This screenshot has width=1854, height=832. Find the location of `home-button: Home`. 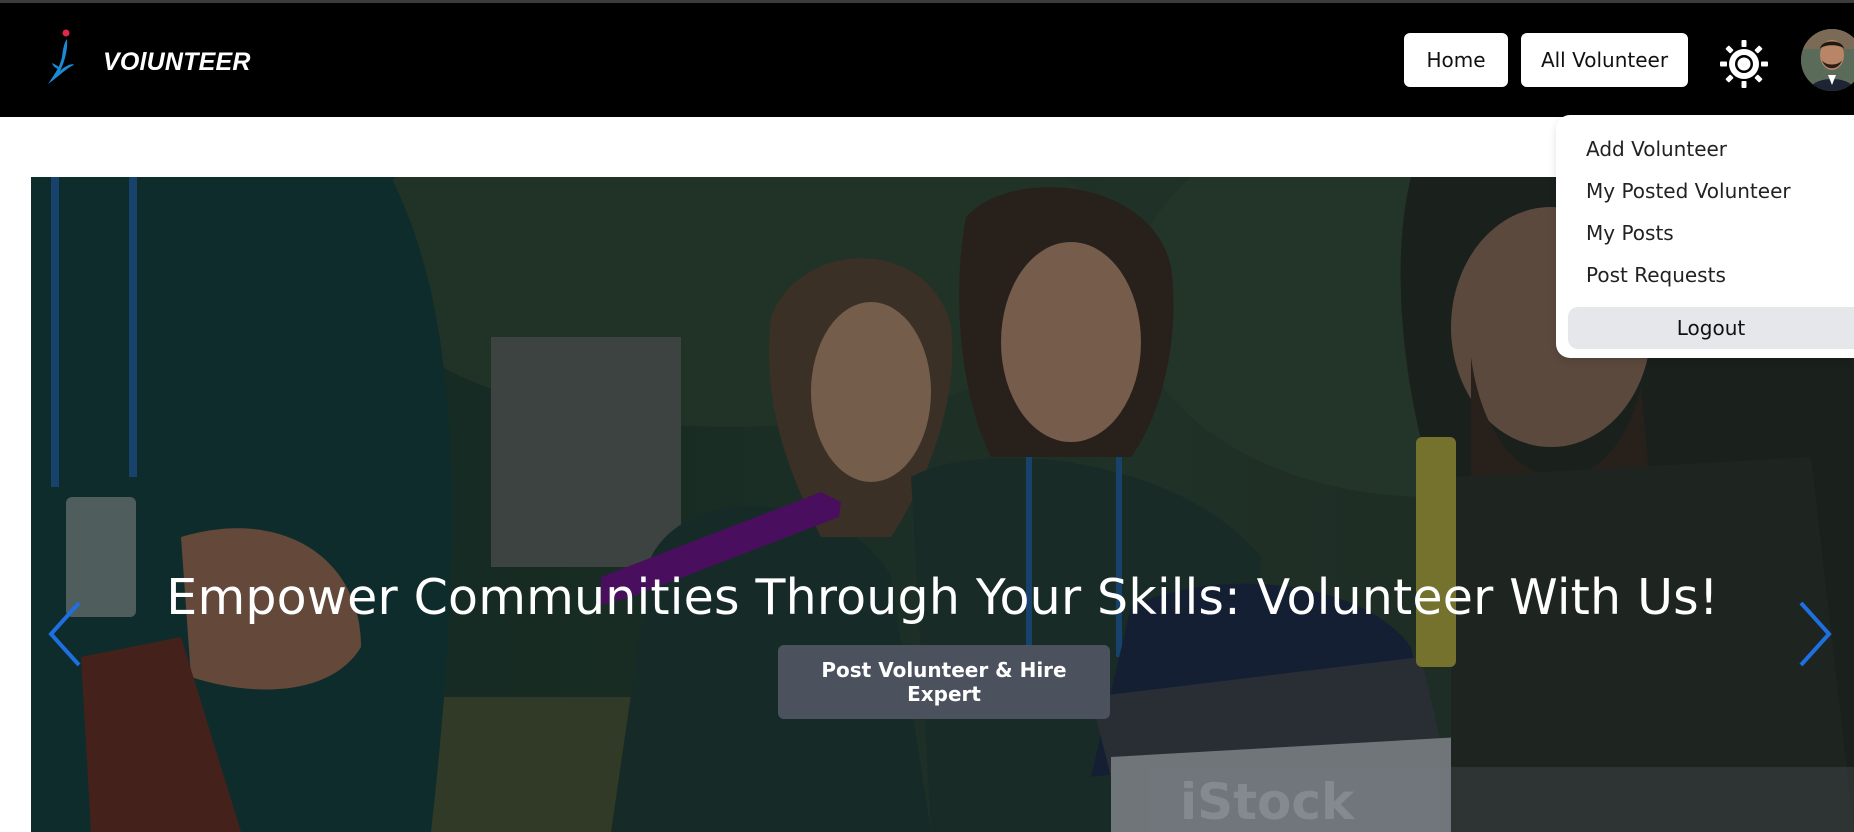

home-button: Home is located at coordinates (1456, 60).